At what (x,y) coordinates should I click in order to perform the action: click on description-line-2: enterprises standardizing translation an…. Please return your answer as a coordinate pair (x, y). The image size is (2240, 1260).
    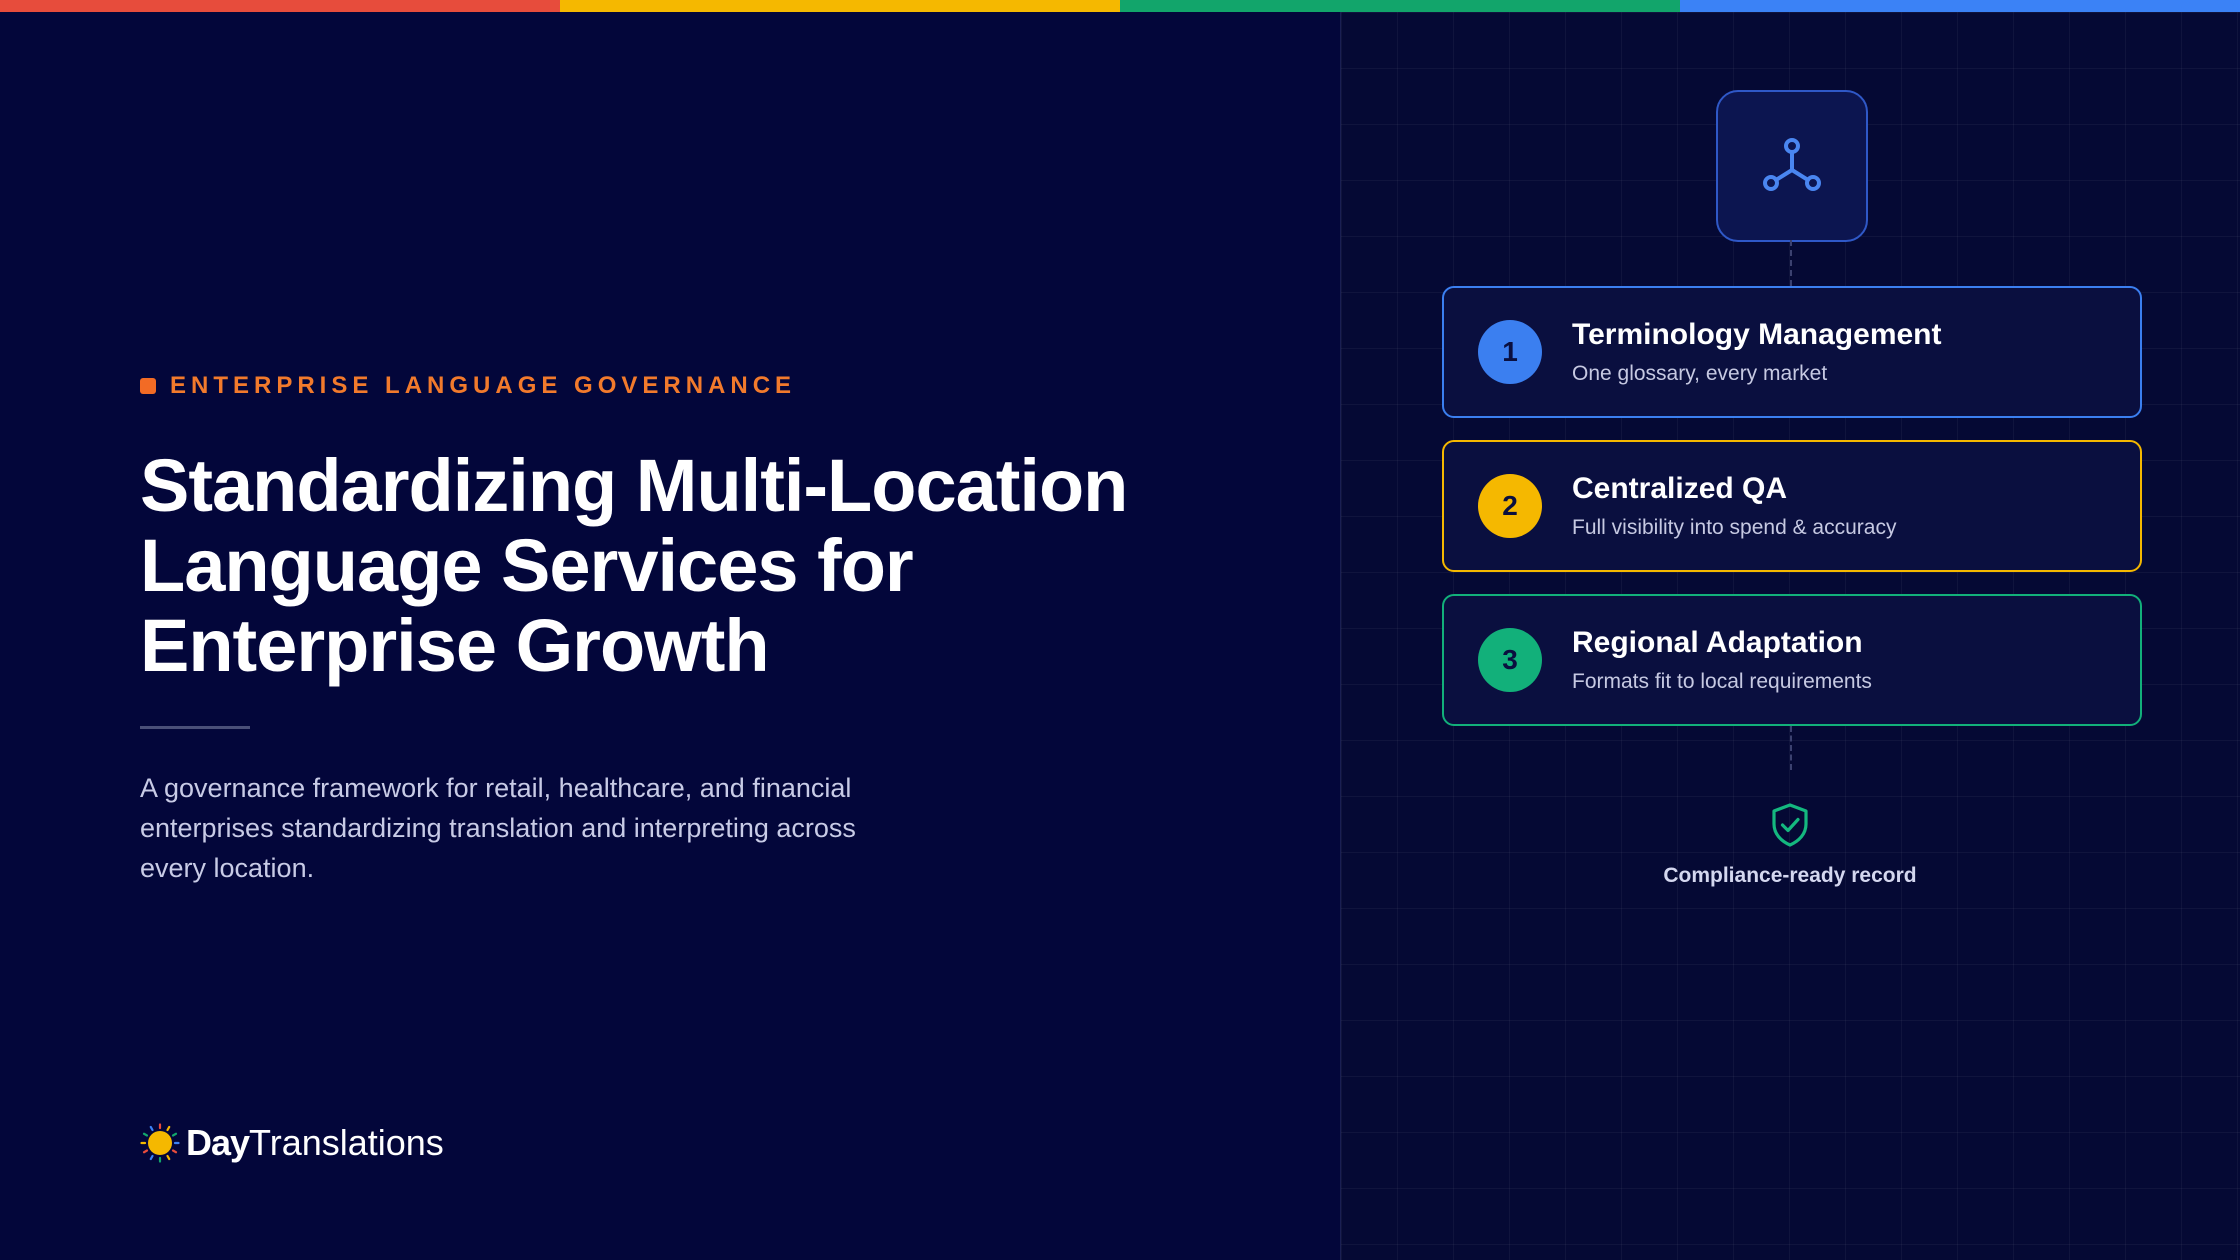
    Looking at the image, I should click on (498, 828).